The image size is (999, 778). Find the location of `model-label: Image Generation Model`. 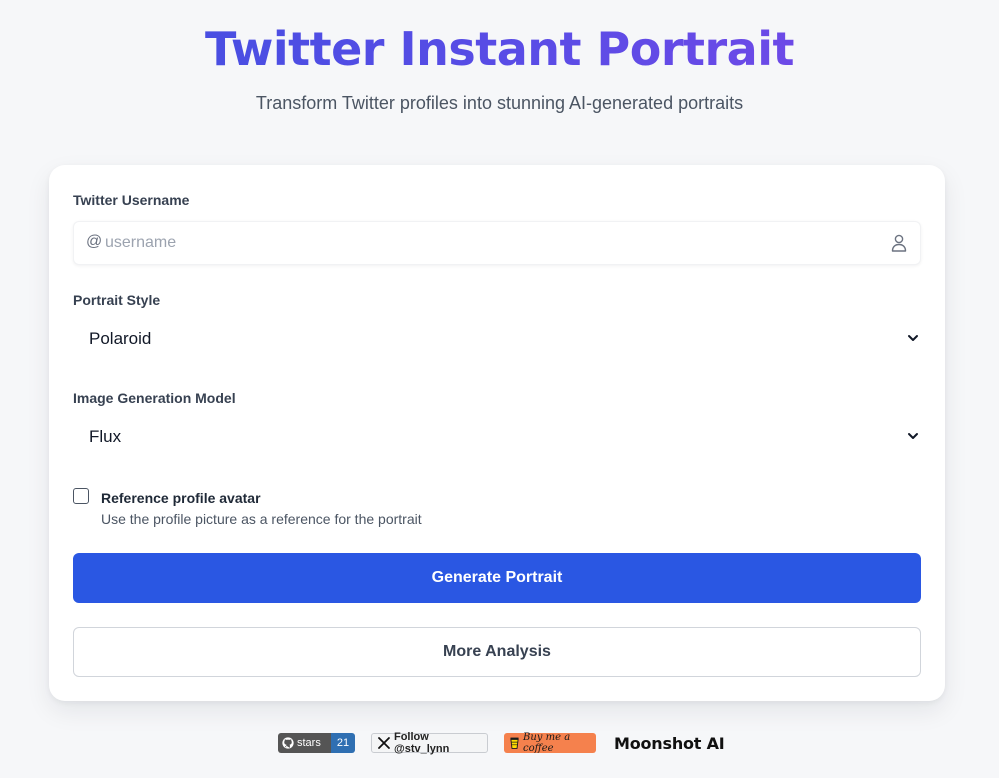

model-label: Image Generation Model is located at coordinates (154, 398).